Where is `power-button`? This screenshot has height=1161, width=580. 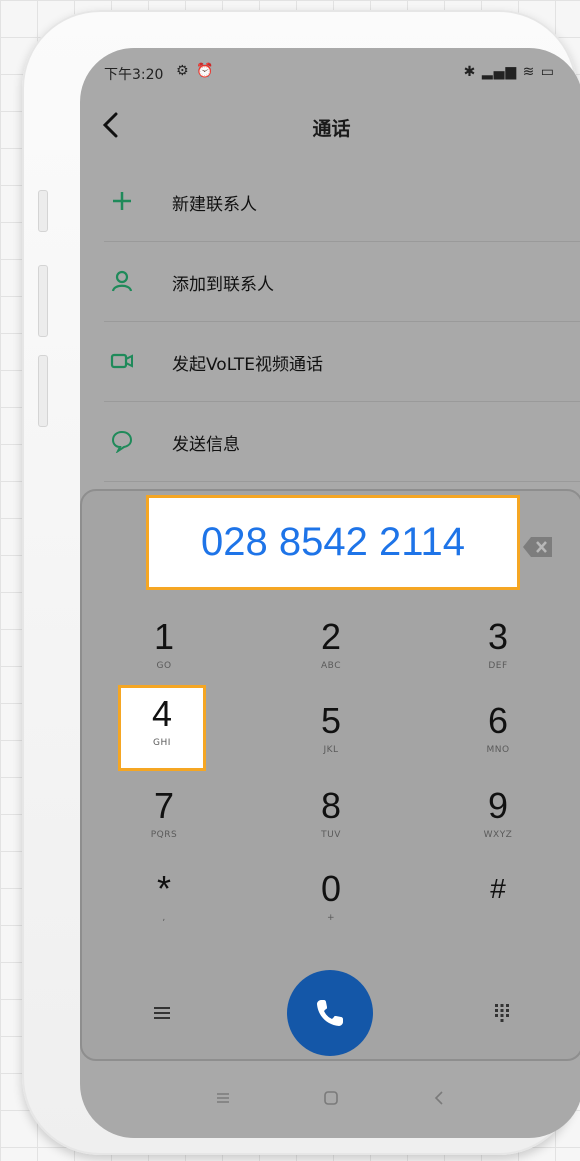 power-button is located at coordinates (43, 391).